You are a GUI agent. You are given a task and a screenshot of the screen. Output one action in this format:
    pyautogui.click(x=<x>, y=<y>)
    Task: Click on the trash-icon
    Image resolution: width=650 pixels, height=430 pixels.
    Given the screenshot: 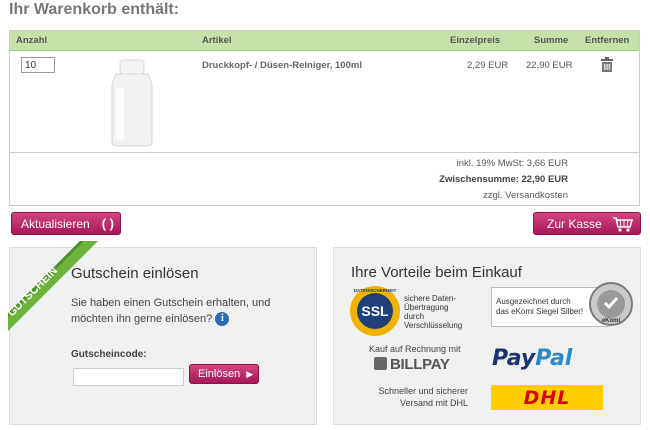 What is the action you would take?
    pyautogui.click(x=607, y=64)
    